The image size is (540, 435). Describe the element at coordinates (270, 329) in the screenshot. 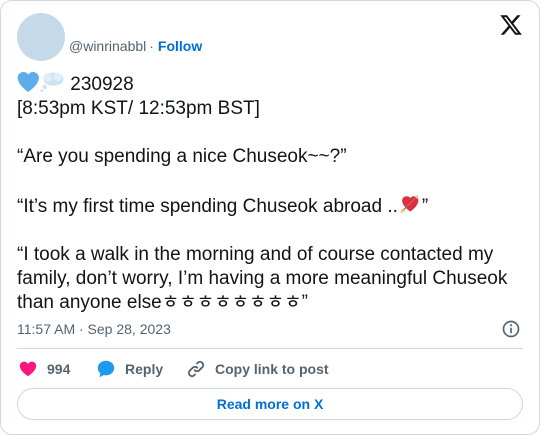

I see `timestamp-row: 11:57 AM · Sep 28, 2023` at that location.